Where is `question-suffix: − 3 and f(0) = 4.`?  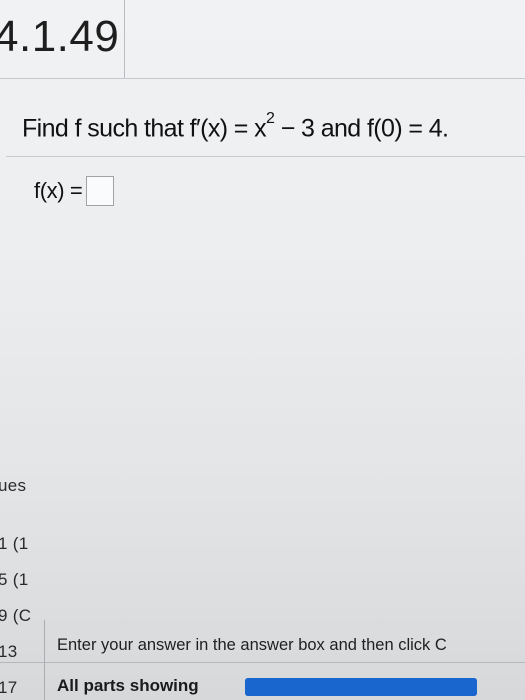 question-suffix: − 3 and f(0) = 4. is located at coordinates (361, 128).